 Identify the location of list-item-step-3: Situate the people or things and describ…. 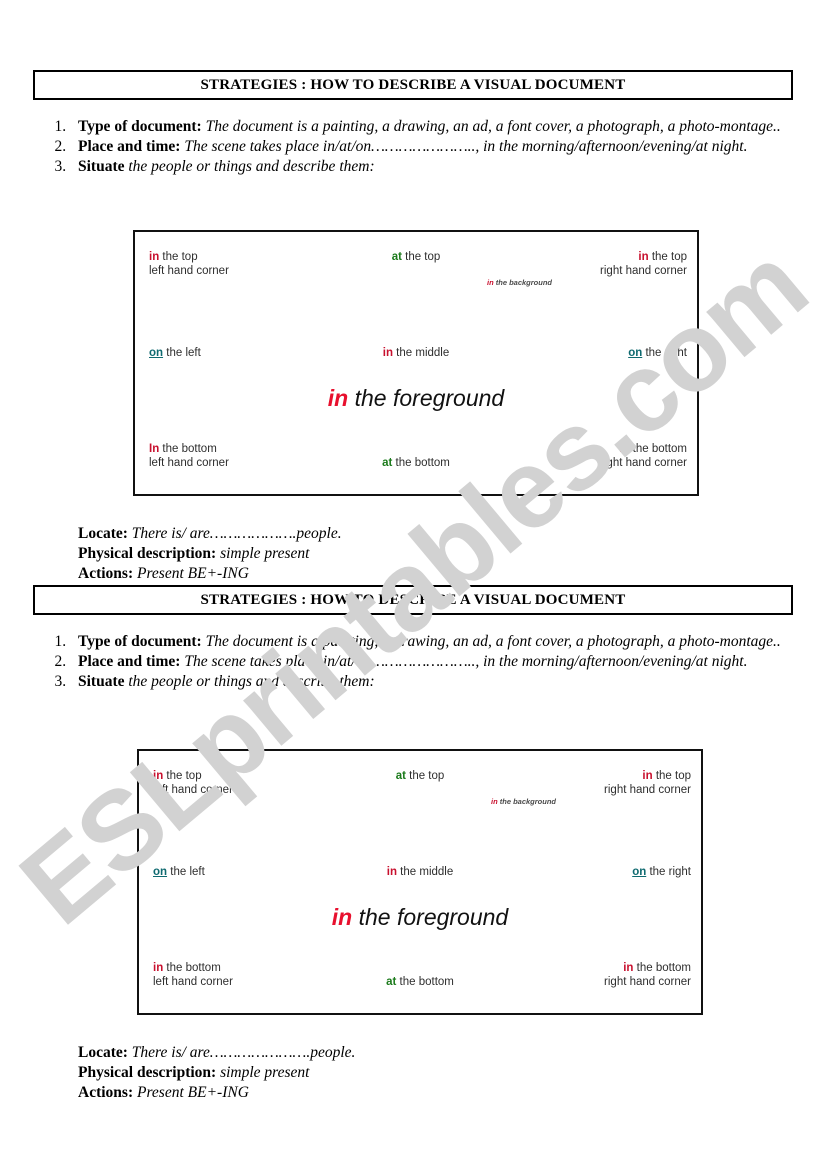
(433, 682).